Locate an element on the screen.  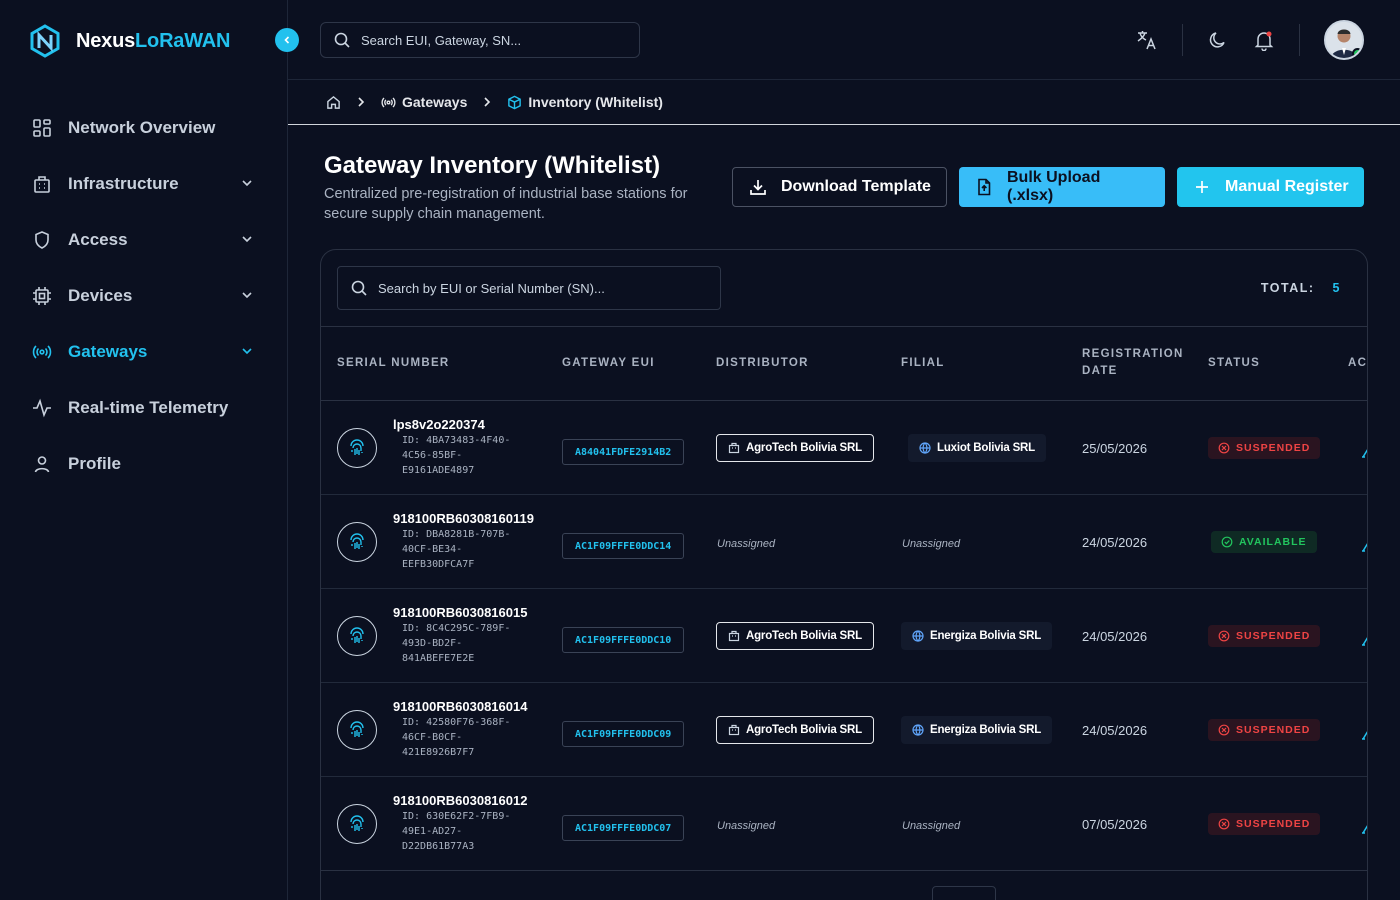
cpu-icon is located at coordinates (42, 296).